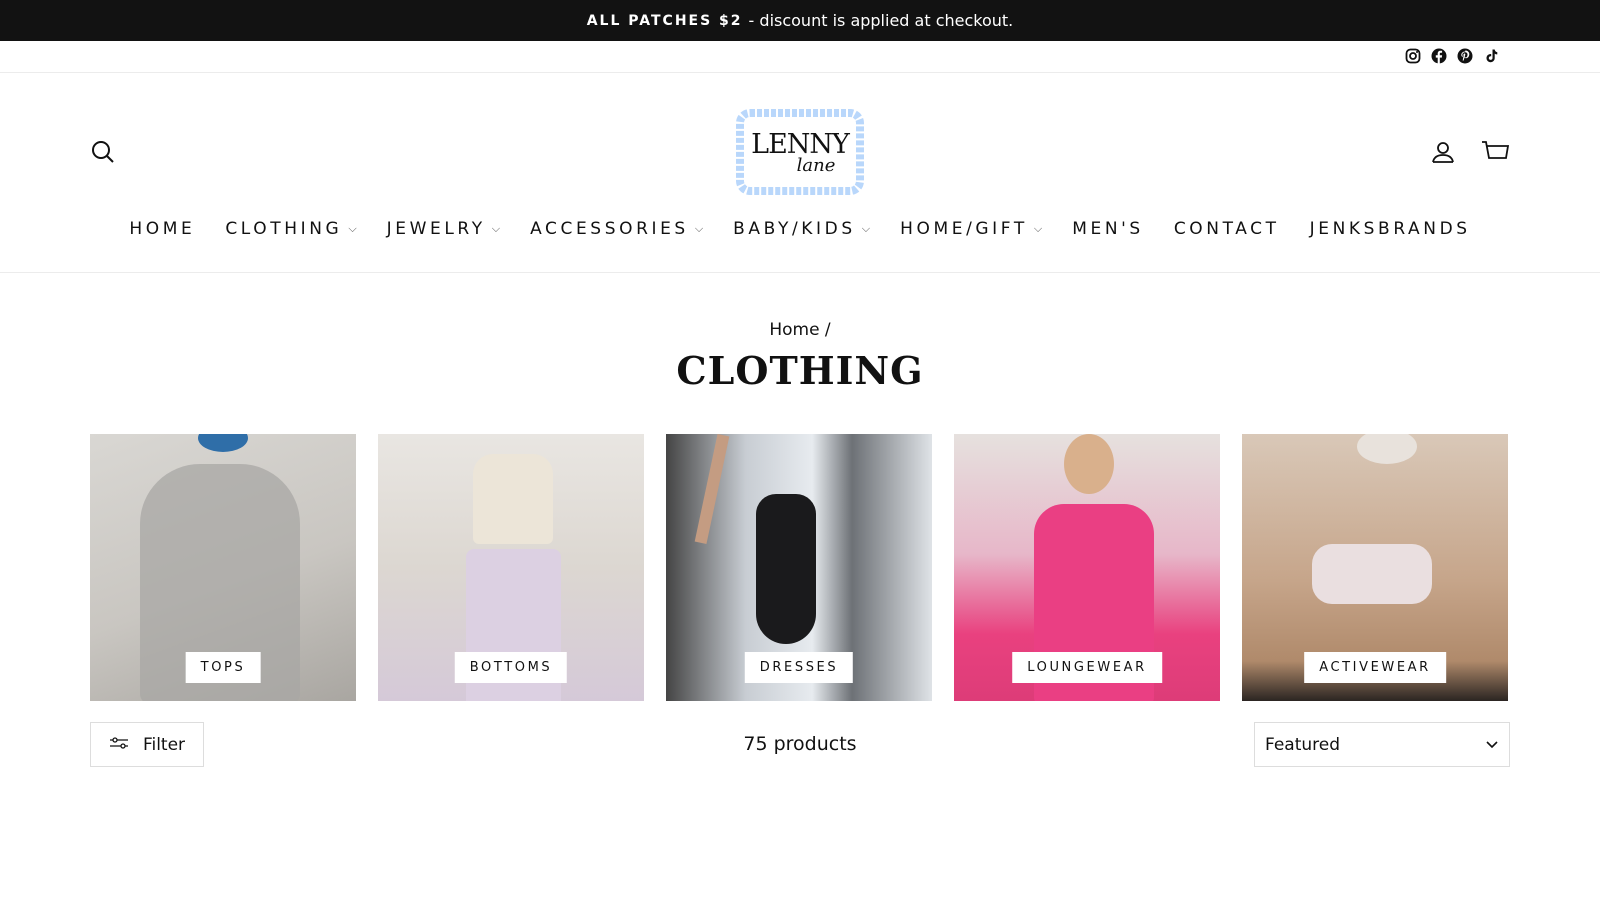  I want to click on account-button, so click(1444, 153).